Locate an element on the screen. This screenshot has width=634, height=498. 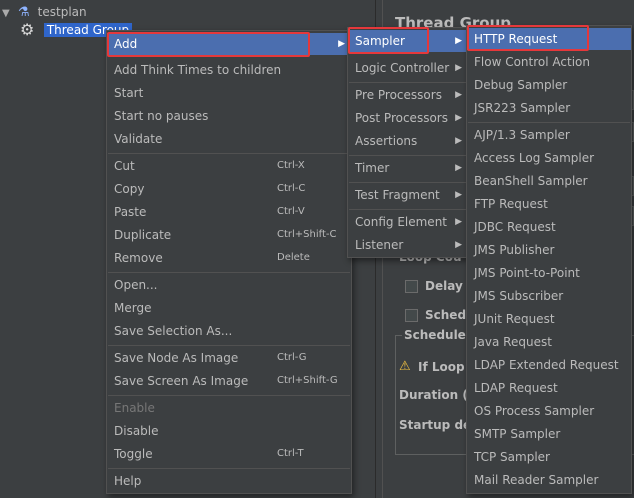
menu-item-debug-sampler: Debug Sampler is located at coordinates (549, 85).